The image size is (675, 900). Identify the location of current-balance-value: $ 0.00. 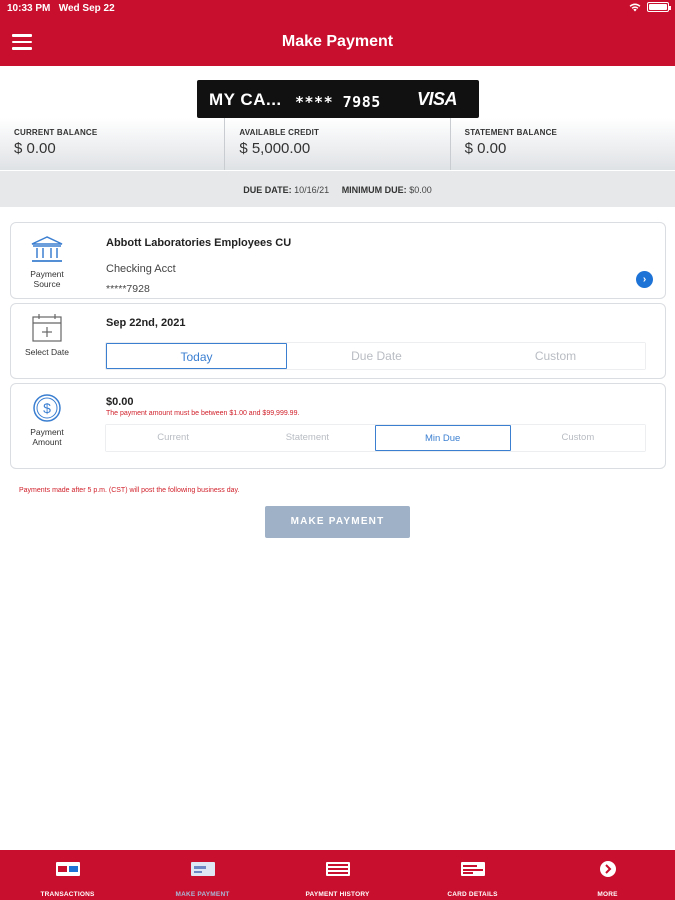
(35, 148).